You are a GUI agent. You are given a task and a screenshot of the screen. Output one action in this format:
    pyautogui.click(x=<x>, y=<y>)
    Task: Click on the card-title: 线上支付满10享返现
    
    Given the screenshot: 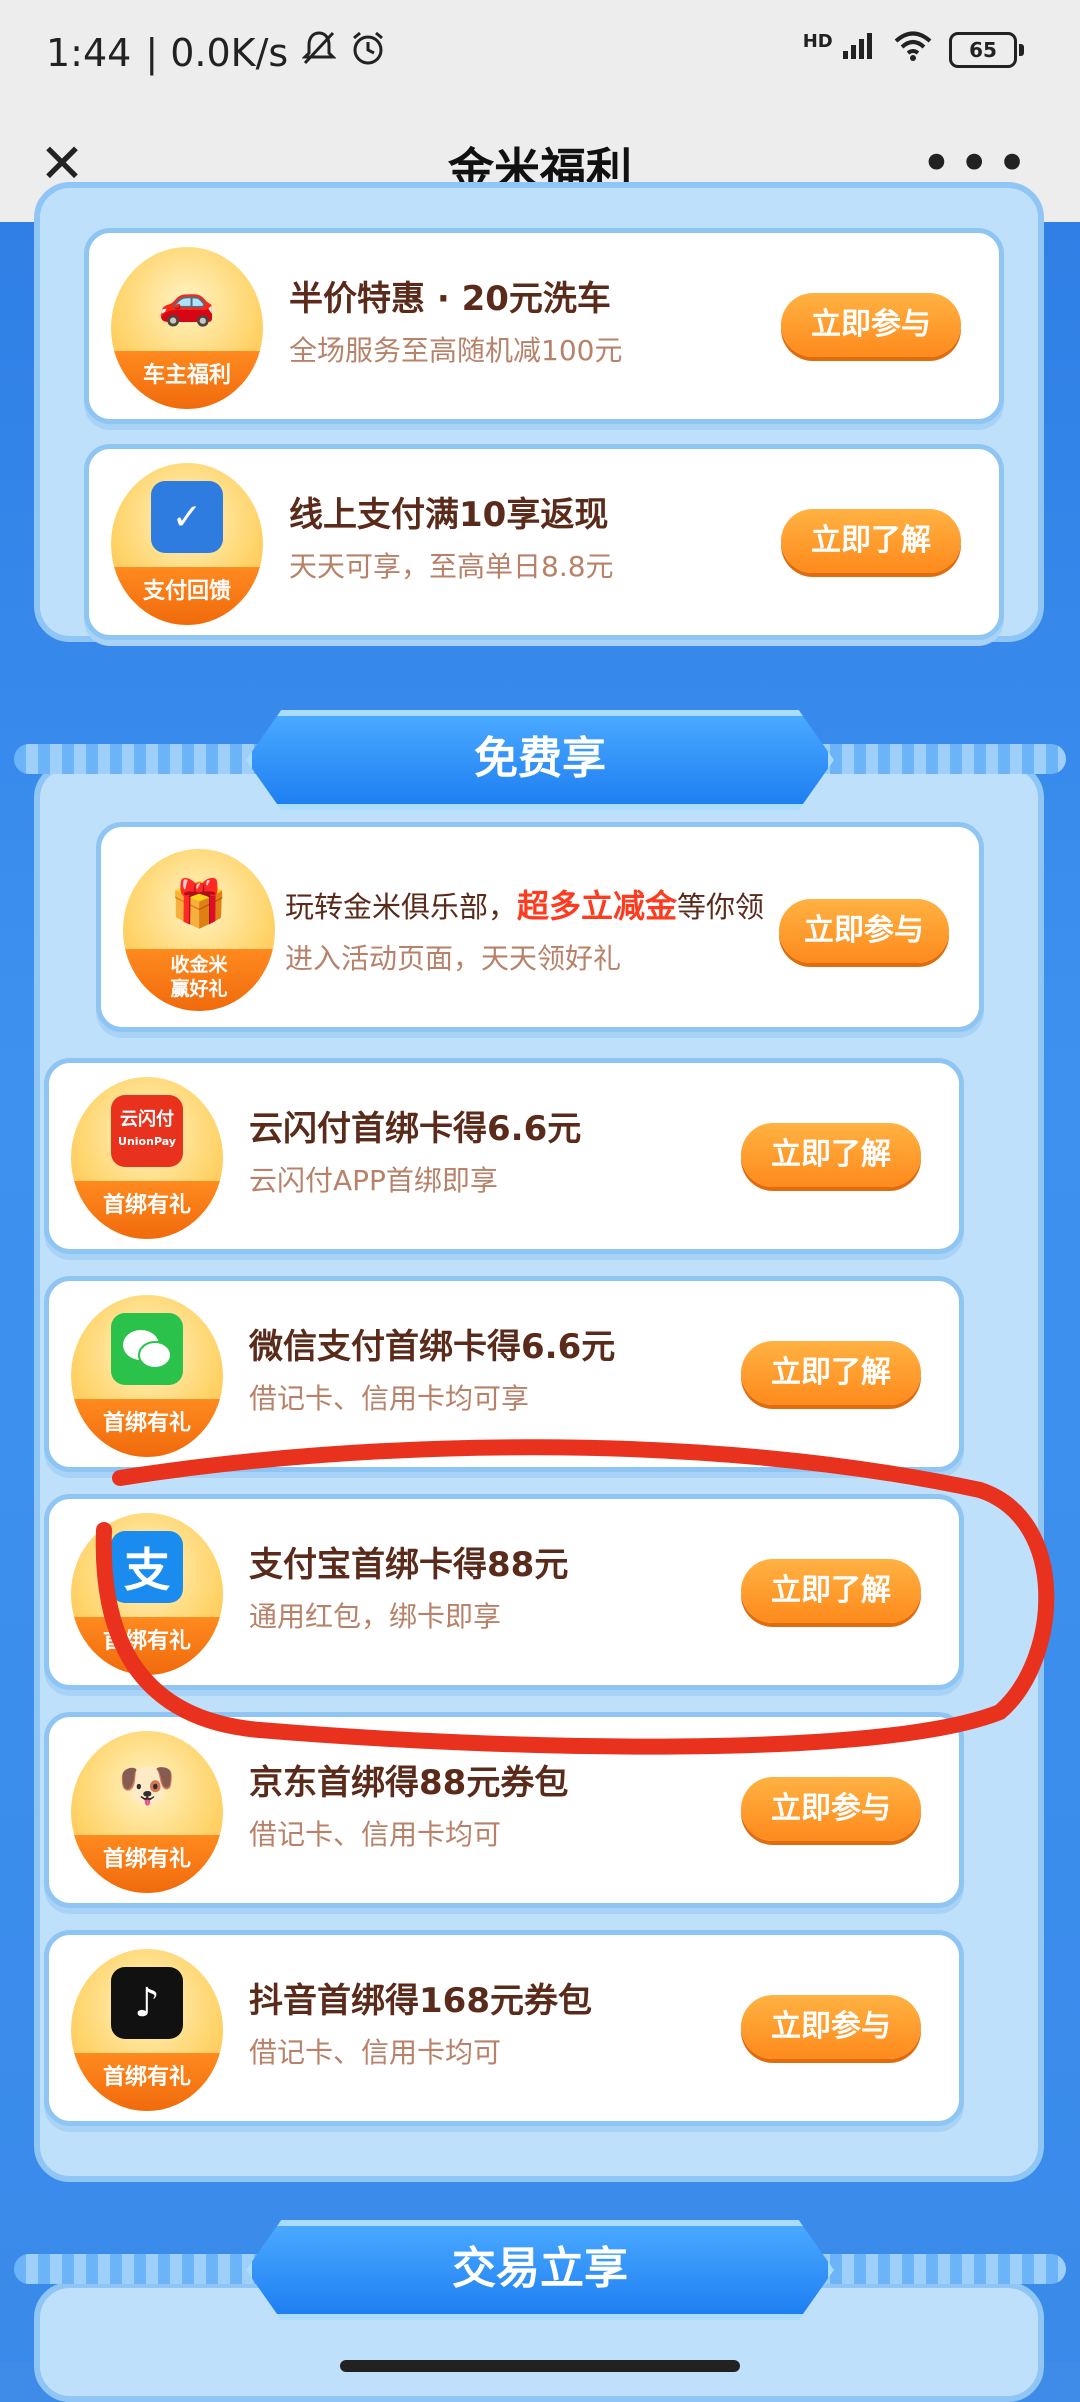 What is the action you would take?
    pyautogui.click(x=449, y=515)
    